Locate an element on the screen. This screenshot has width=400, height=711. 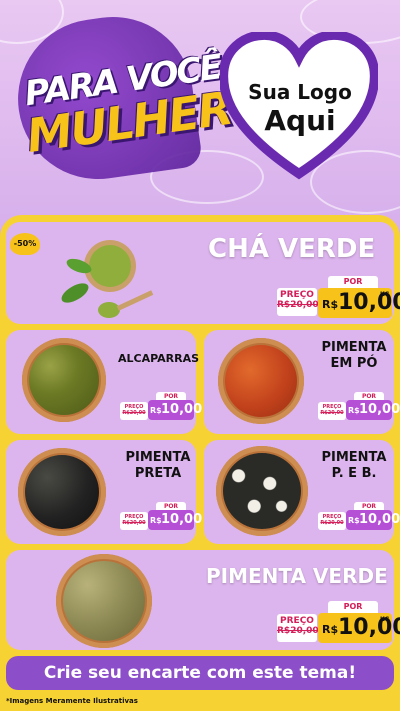
name-line2: EM PÓ is located at coordinates (354, 363).